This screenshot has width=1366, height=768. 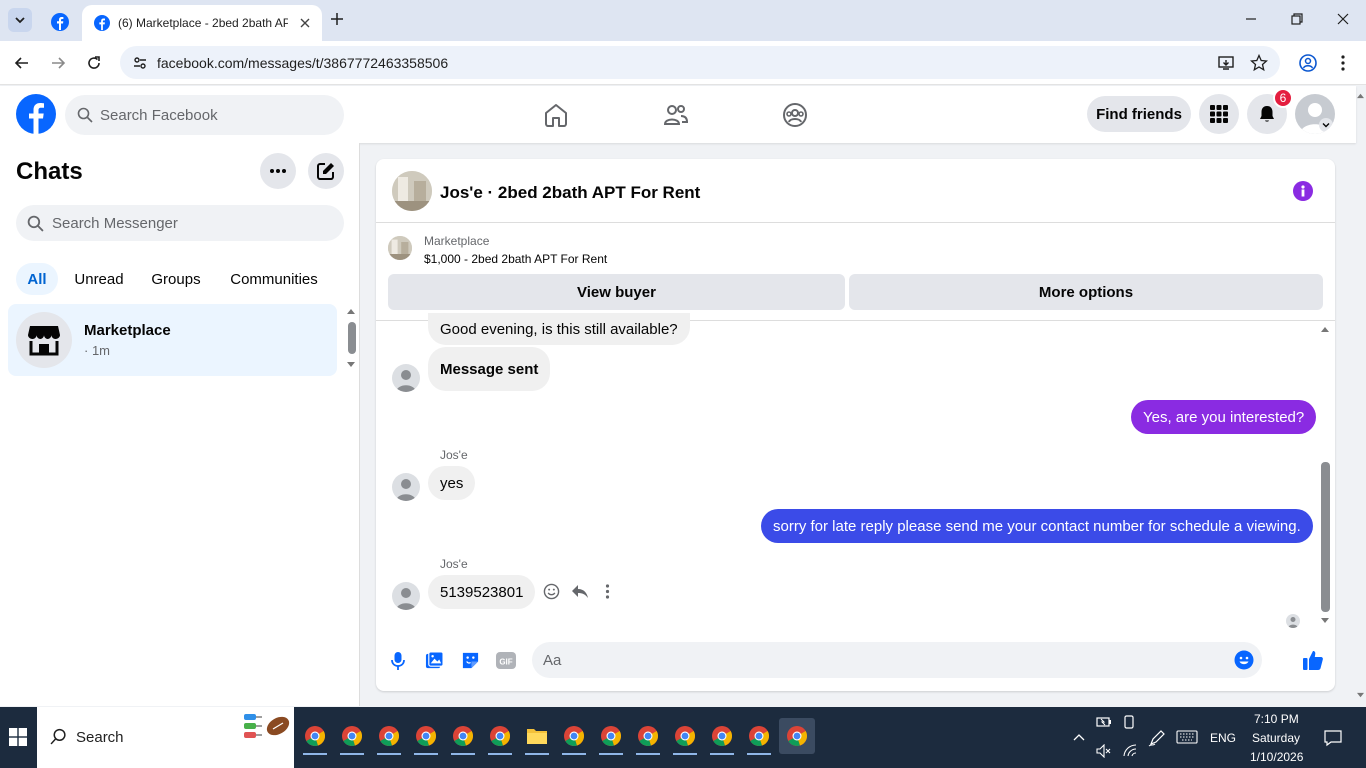 What do you see at coordinates (537, 738) in the screenshot?
I see `taskbar-file-explorer` at bounding box center [537, 738].